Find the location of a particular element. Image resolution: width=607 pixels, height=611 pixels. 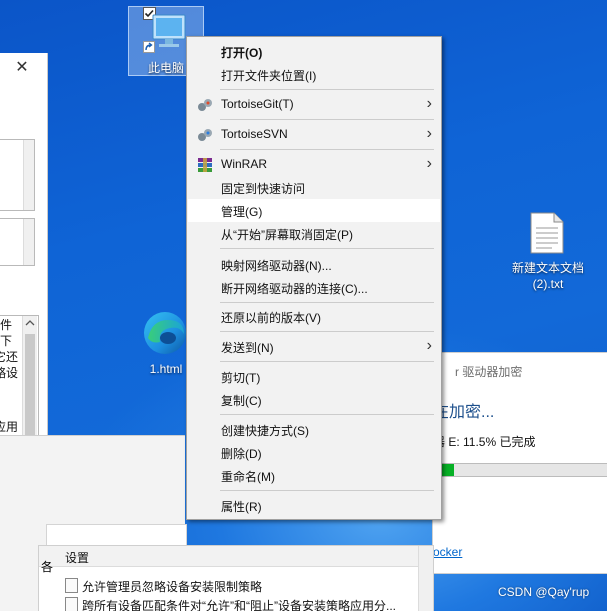

menu-item-cut: 剪切(T) is located at coordinates (314, 376).